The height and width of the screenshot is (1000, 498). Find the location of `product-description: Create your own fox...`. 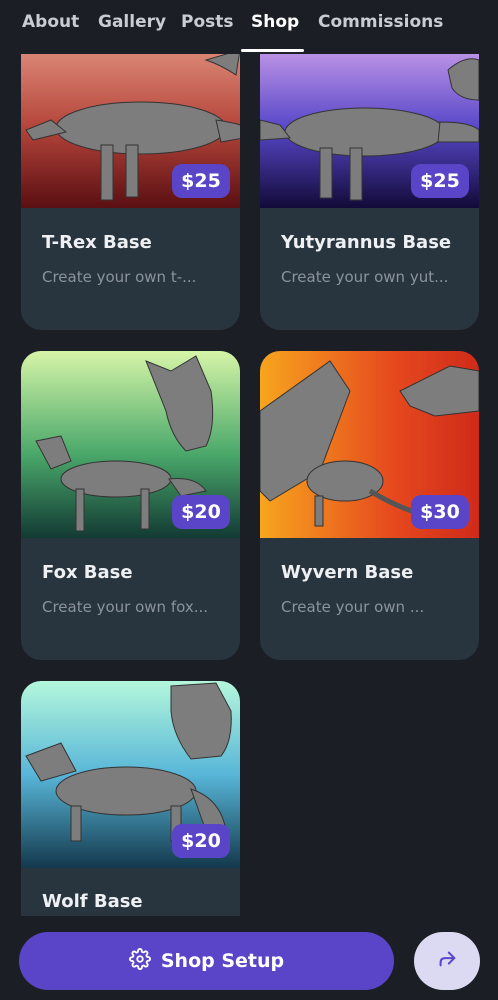

product-description: Create your own fox... is located at coordinates (125, 607).